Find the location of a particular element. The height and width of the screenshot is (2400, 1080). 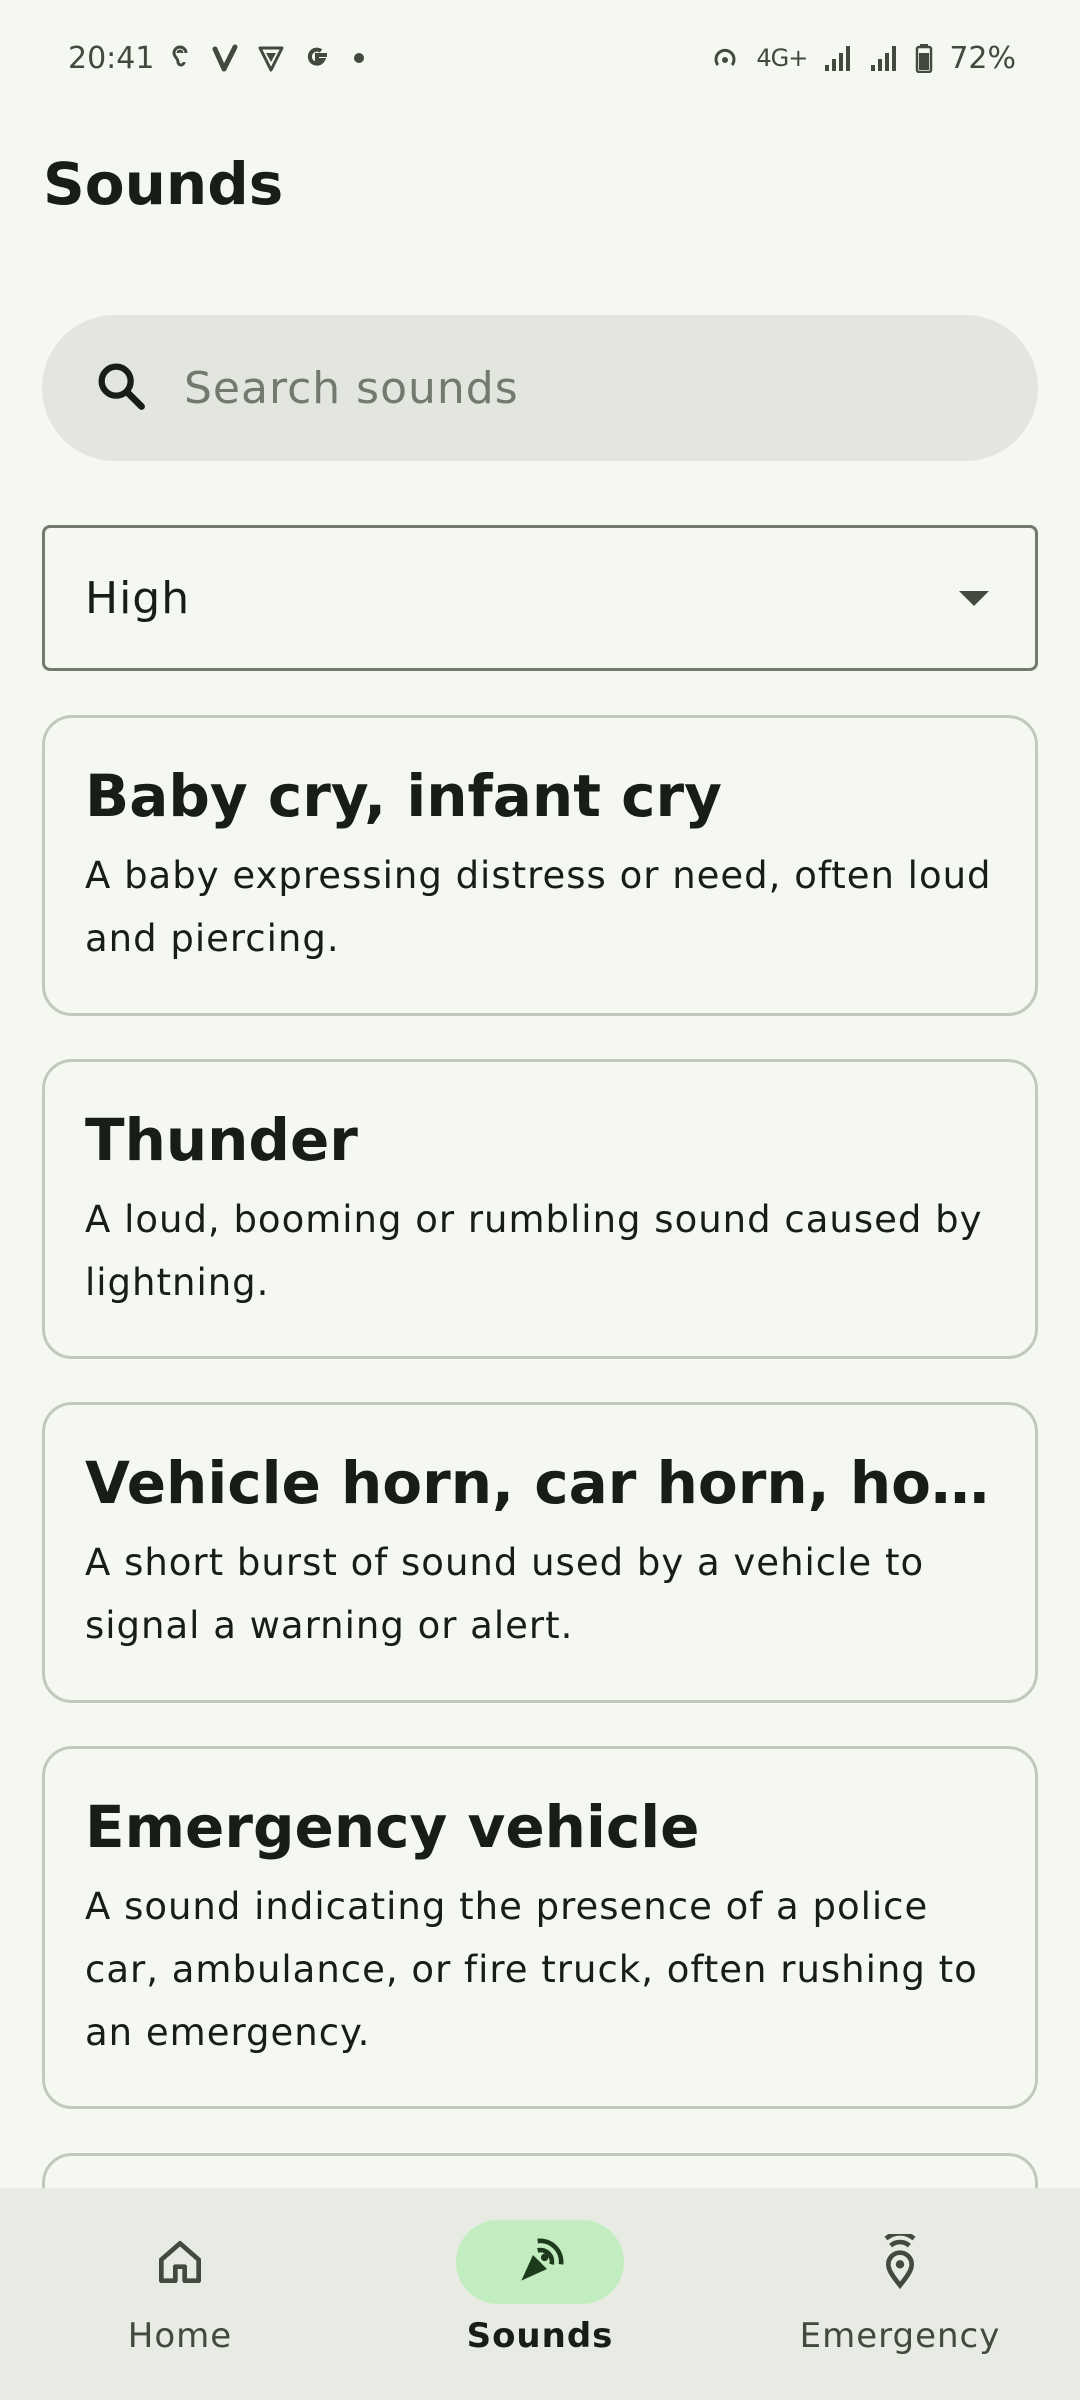

status-bar: 20:41 4G+ 72% is located at coordinates (540, 58).